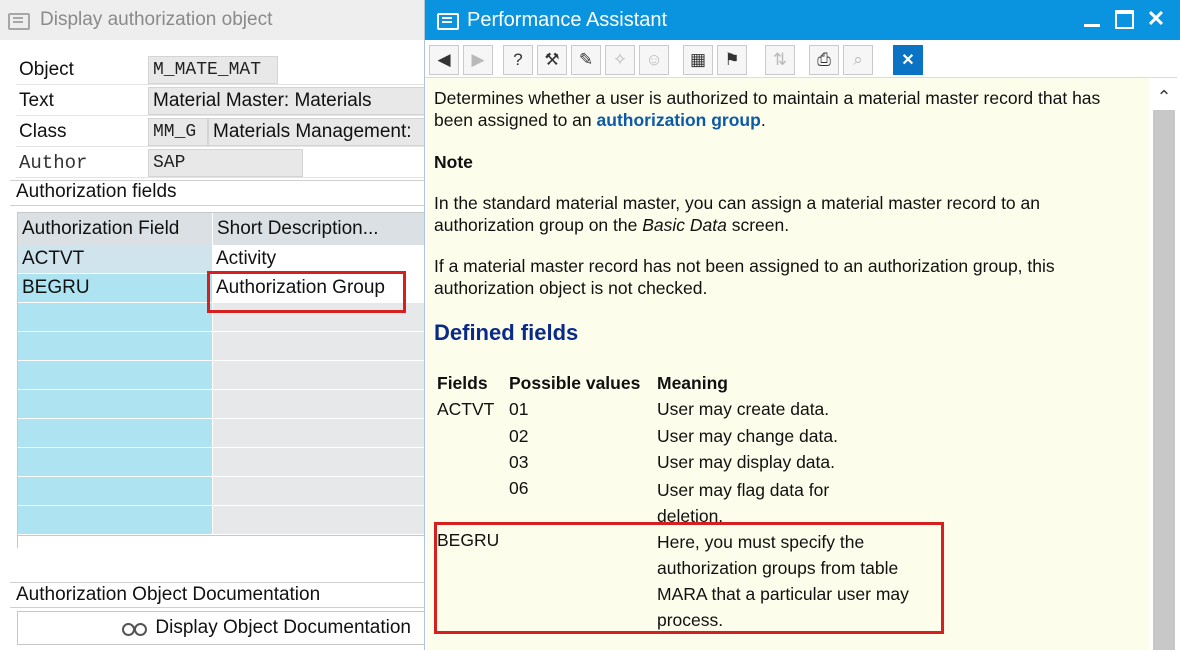  Describe the element at coordinates (1156, 19) in the screenshot. I see `close-icon: ✕` at that location.